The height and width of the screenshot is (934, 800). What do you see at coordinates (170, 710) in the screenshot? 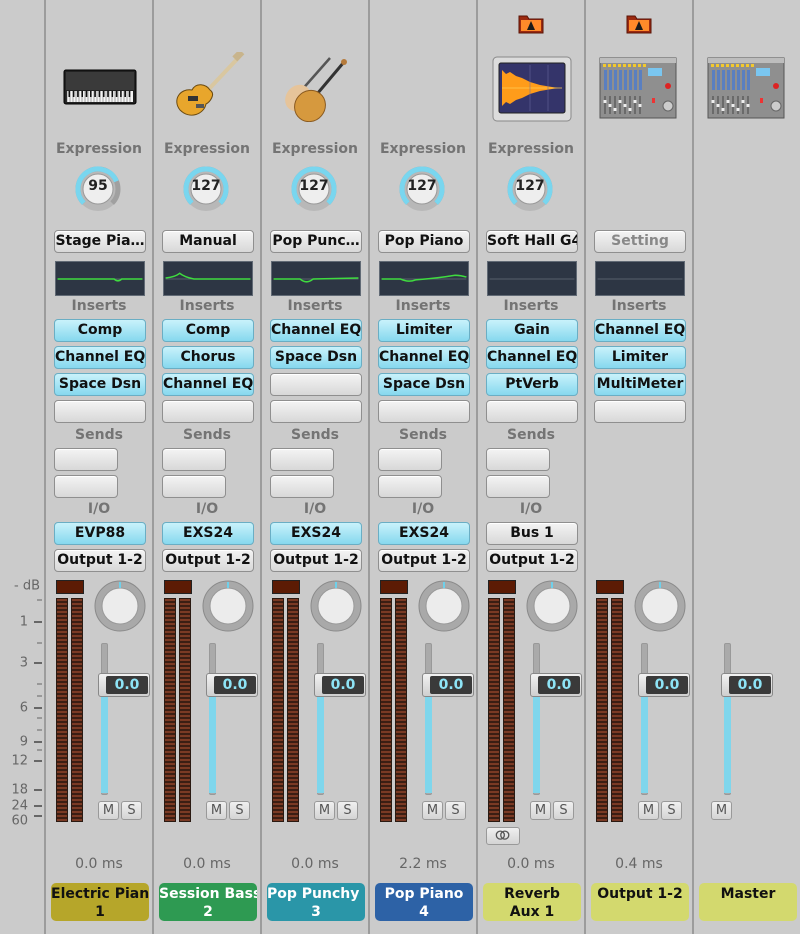
I see `level-meter-left` at bounding box center [170, 710].